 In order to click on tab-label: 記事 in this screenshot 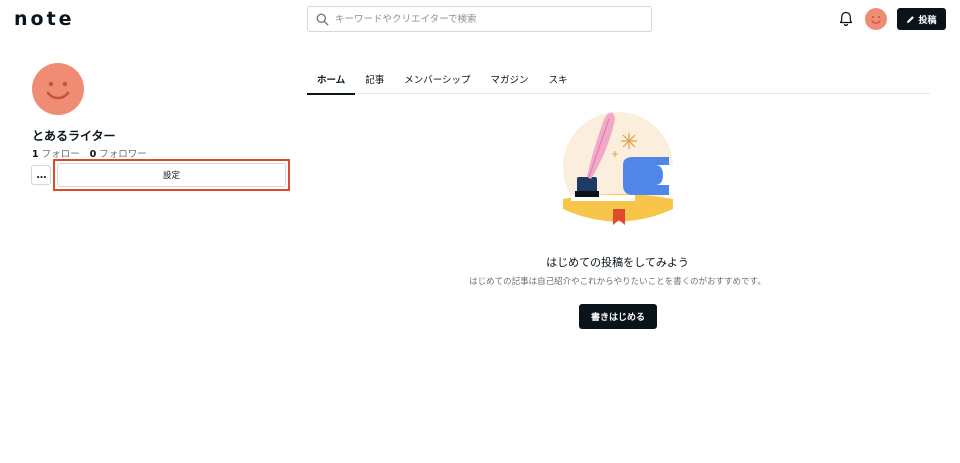, I will do `click(375, 80)`.